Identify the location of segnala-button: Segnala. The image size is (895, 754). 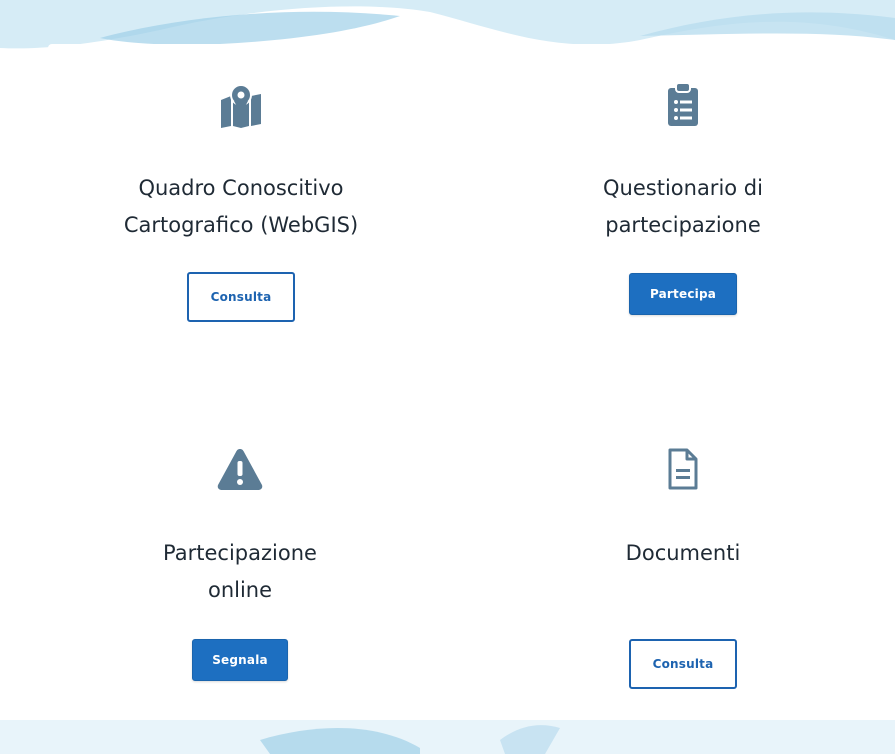
(240, 660).